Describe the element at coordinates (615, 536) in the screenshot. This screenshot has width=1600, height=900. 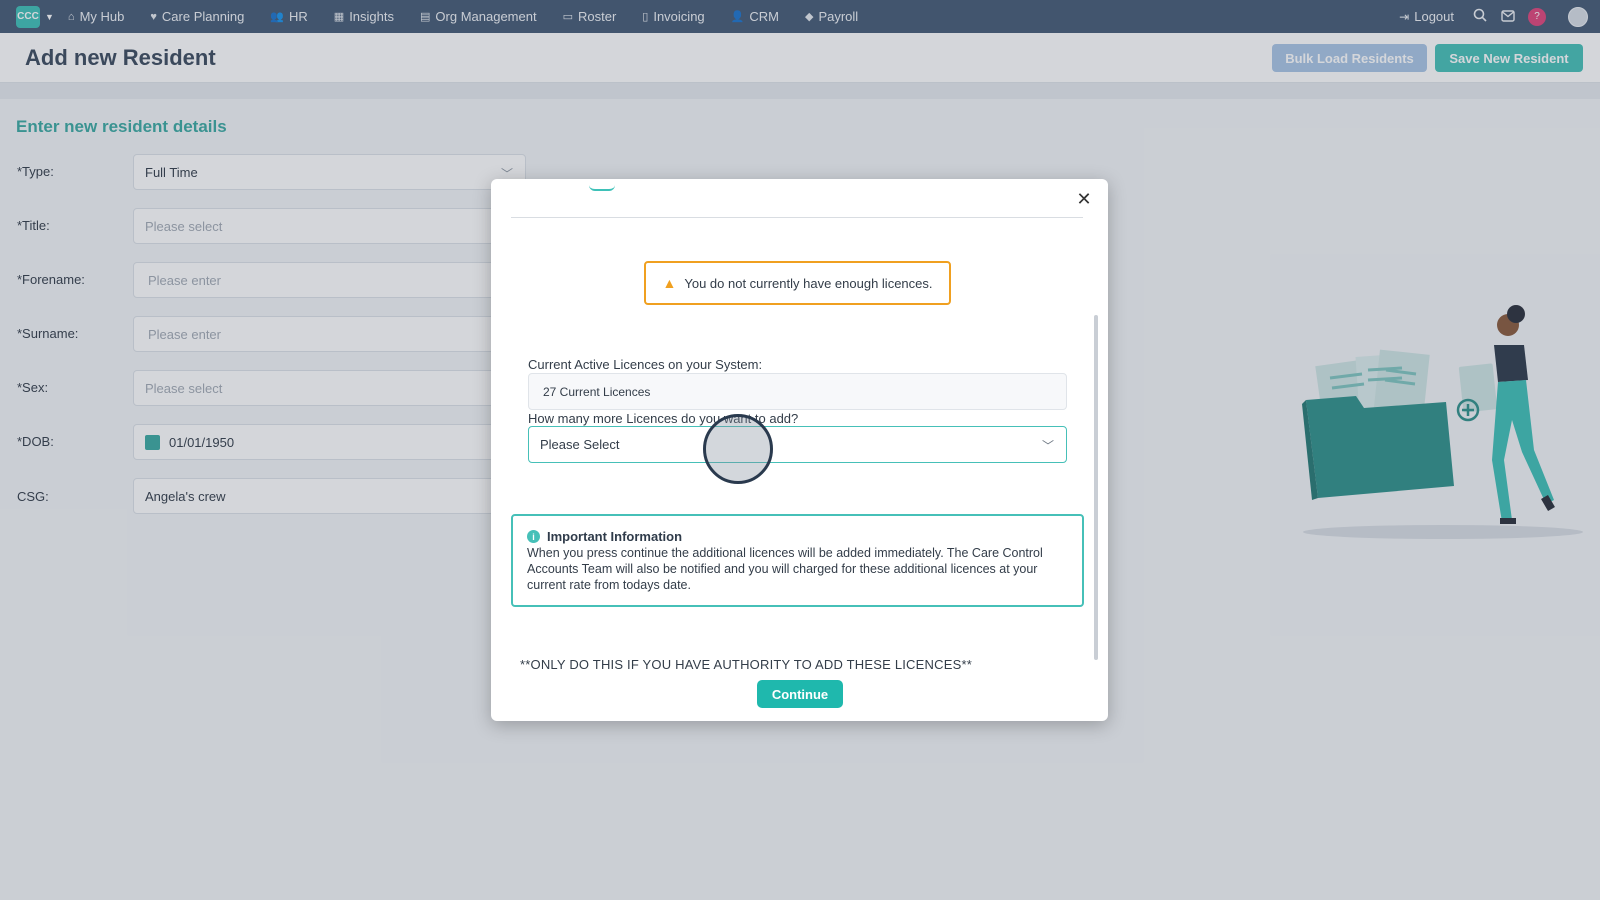
I see `info-title: Important Information` at that location.